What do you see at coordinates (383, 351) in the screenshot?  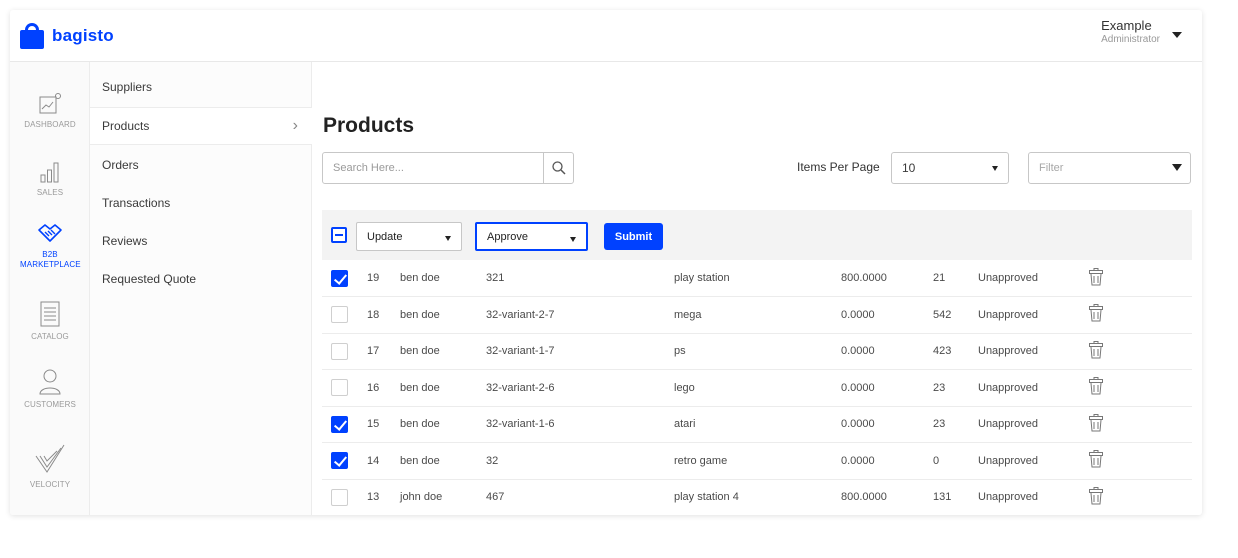 I see `cell-id: 17` at bounding box center [383, 351].